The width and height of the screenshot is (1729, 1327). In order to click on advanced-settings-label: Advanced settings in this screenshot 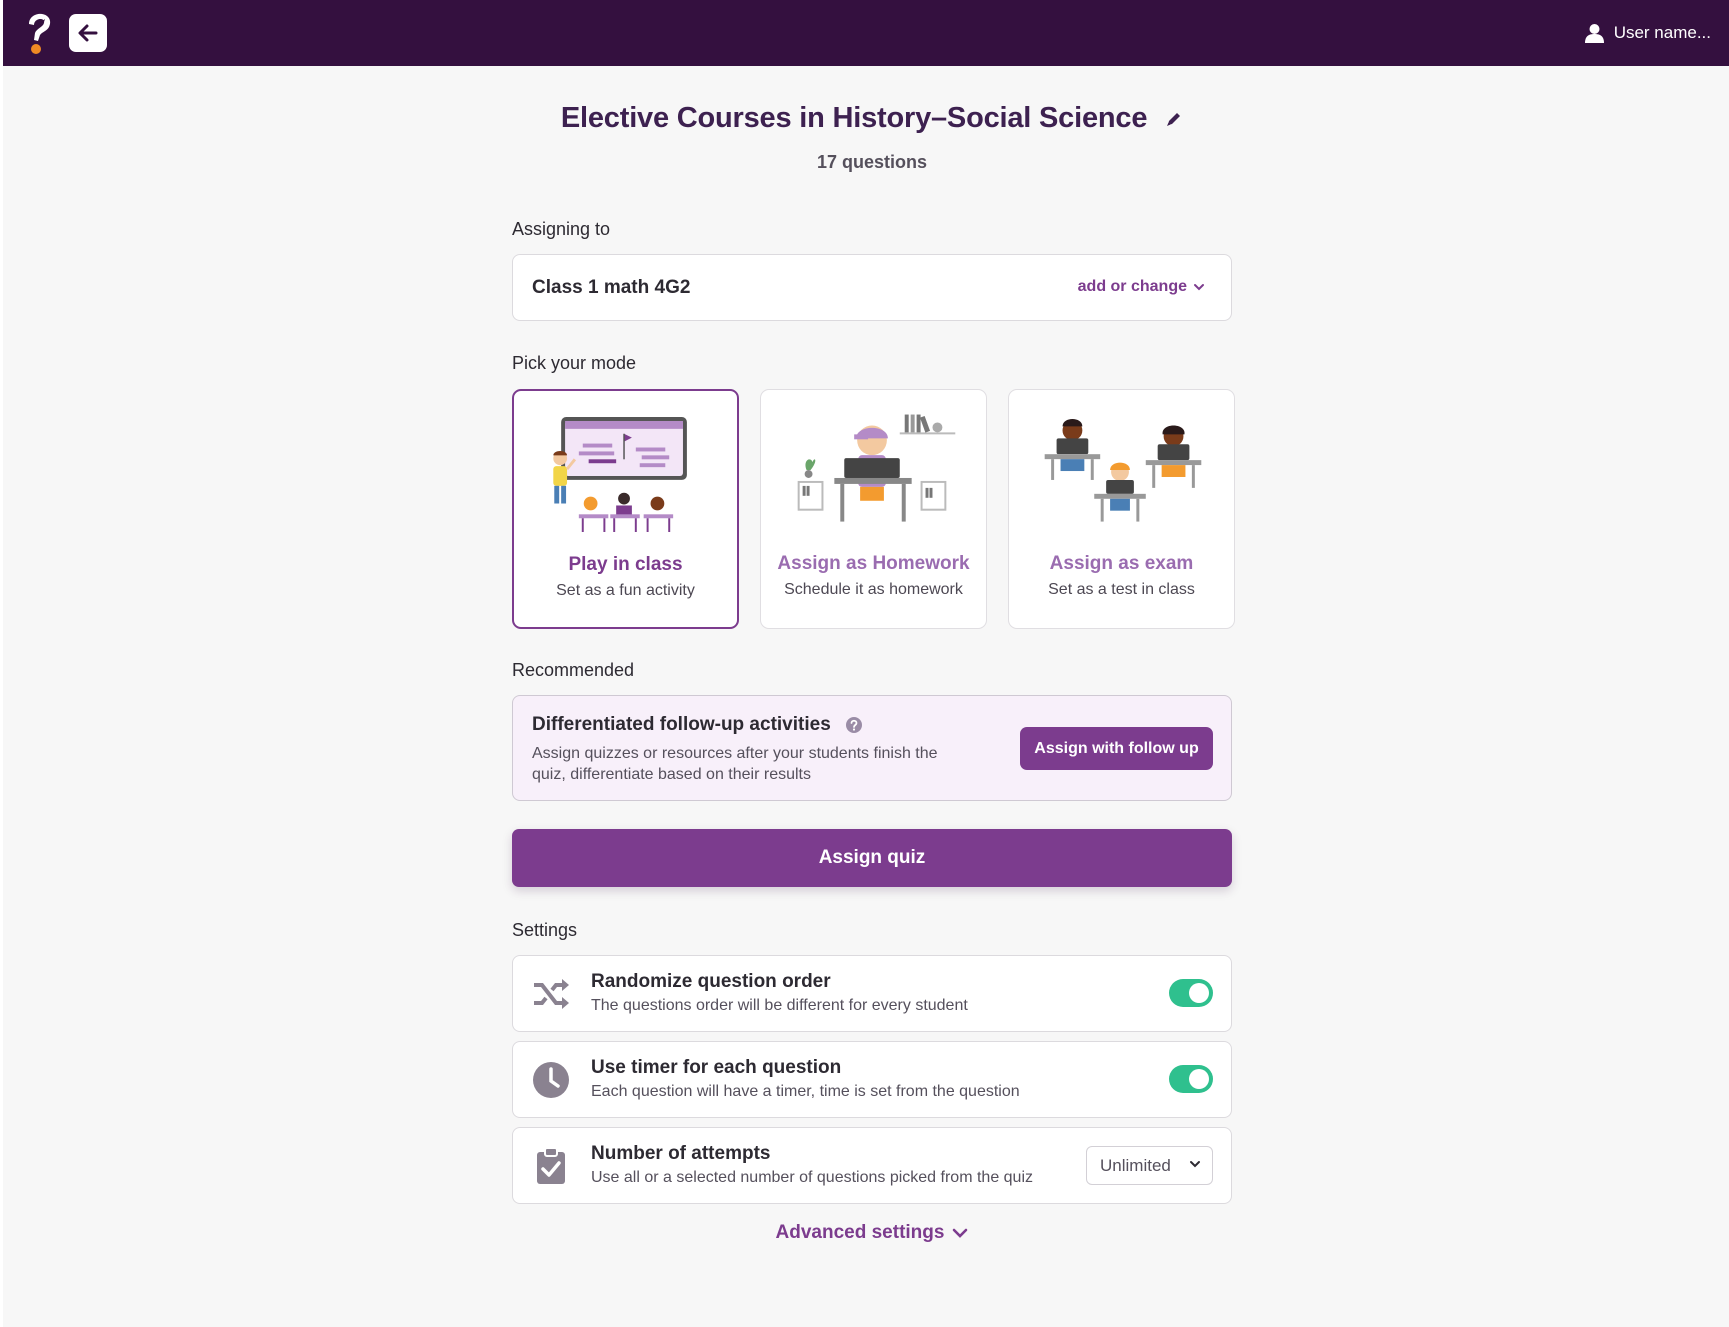, I will do `click(860, 1232)`.